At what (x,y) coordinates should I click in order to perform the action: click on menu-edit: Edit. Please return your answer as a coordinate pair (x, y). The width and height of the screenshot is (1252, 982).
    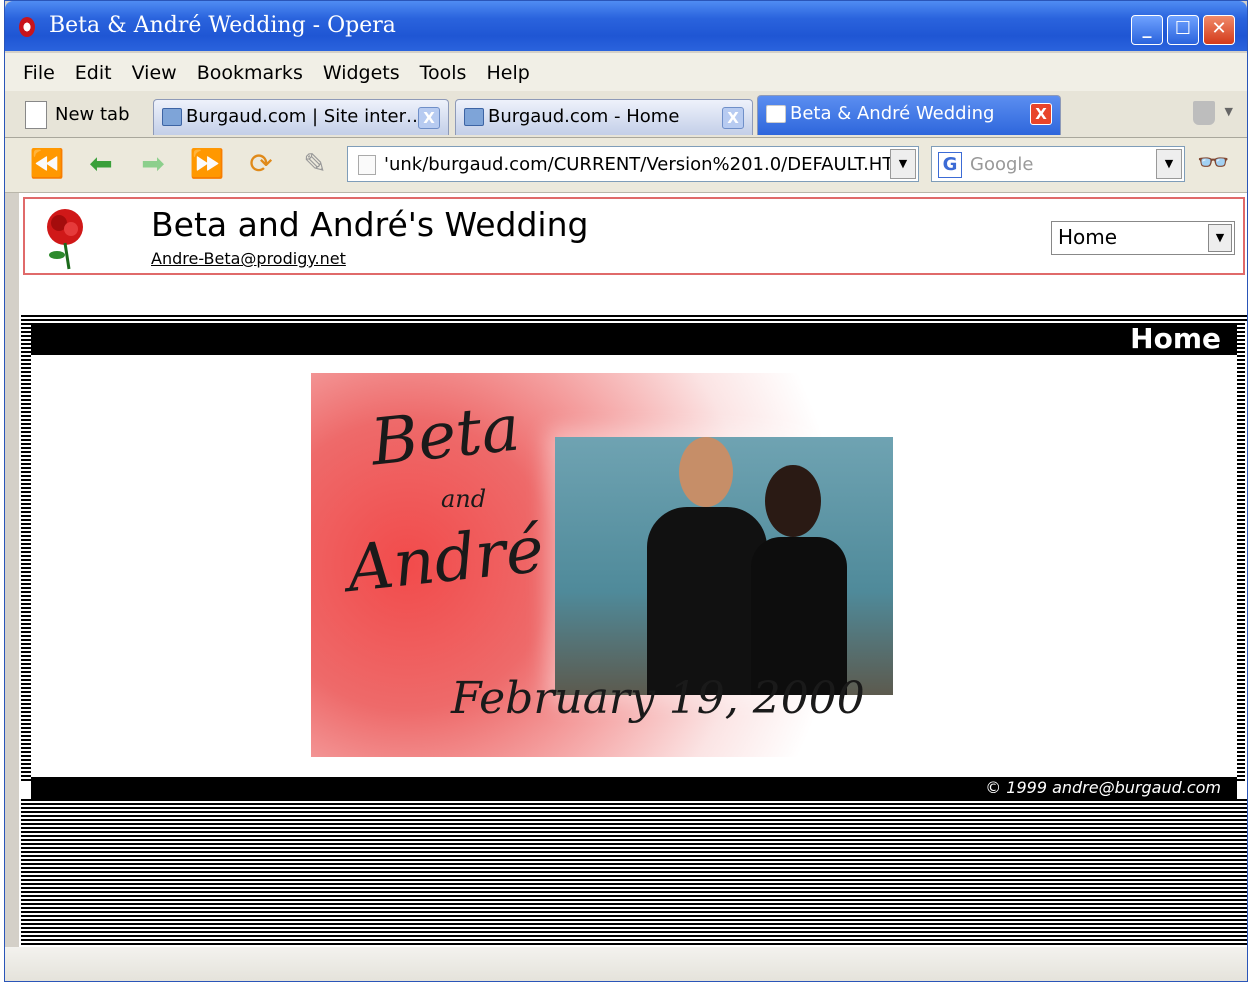
    Looking at the image, I should click on (93, 73).